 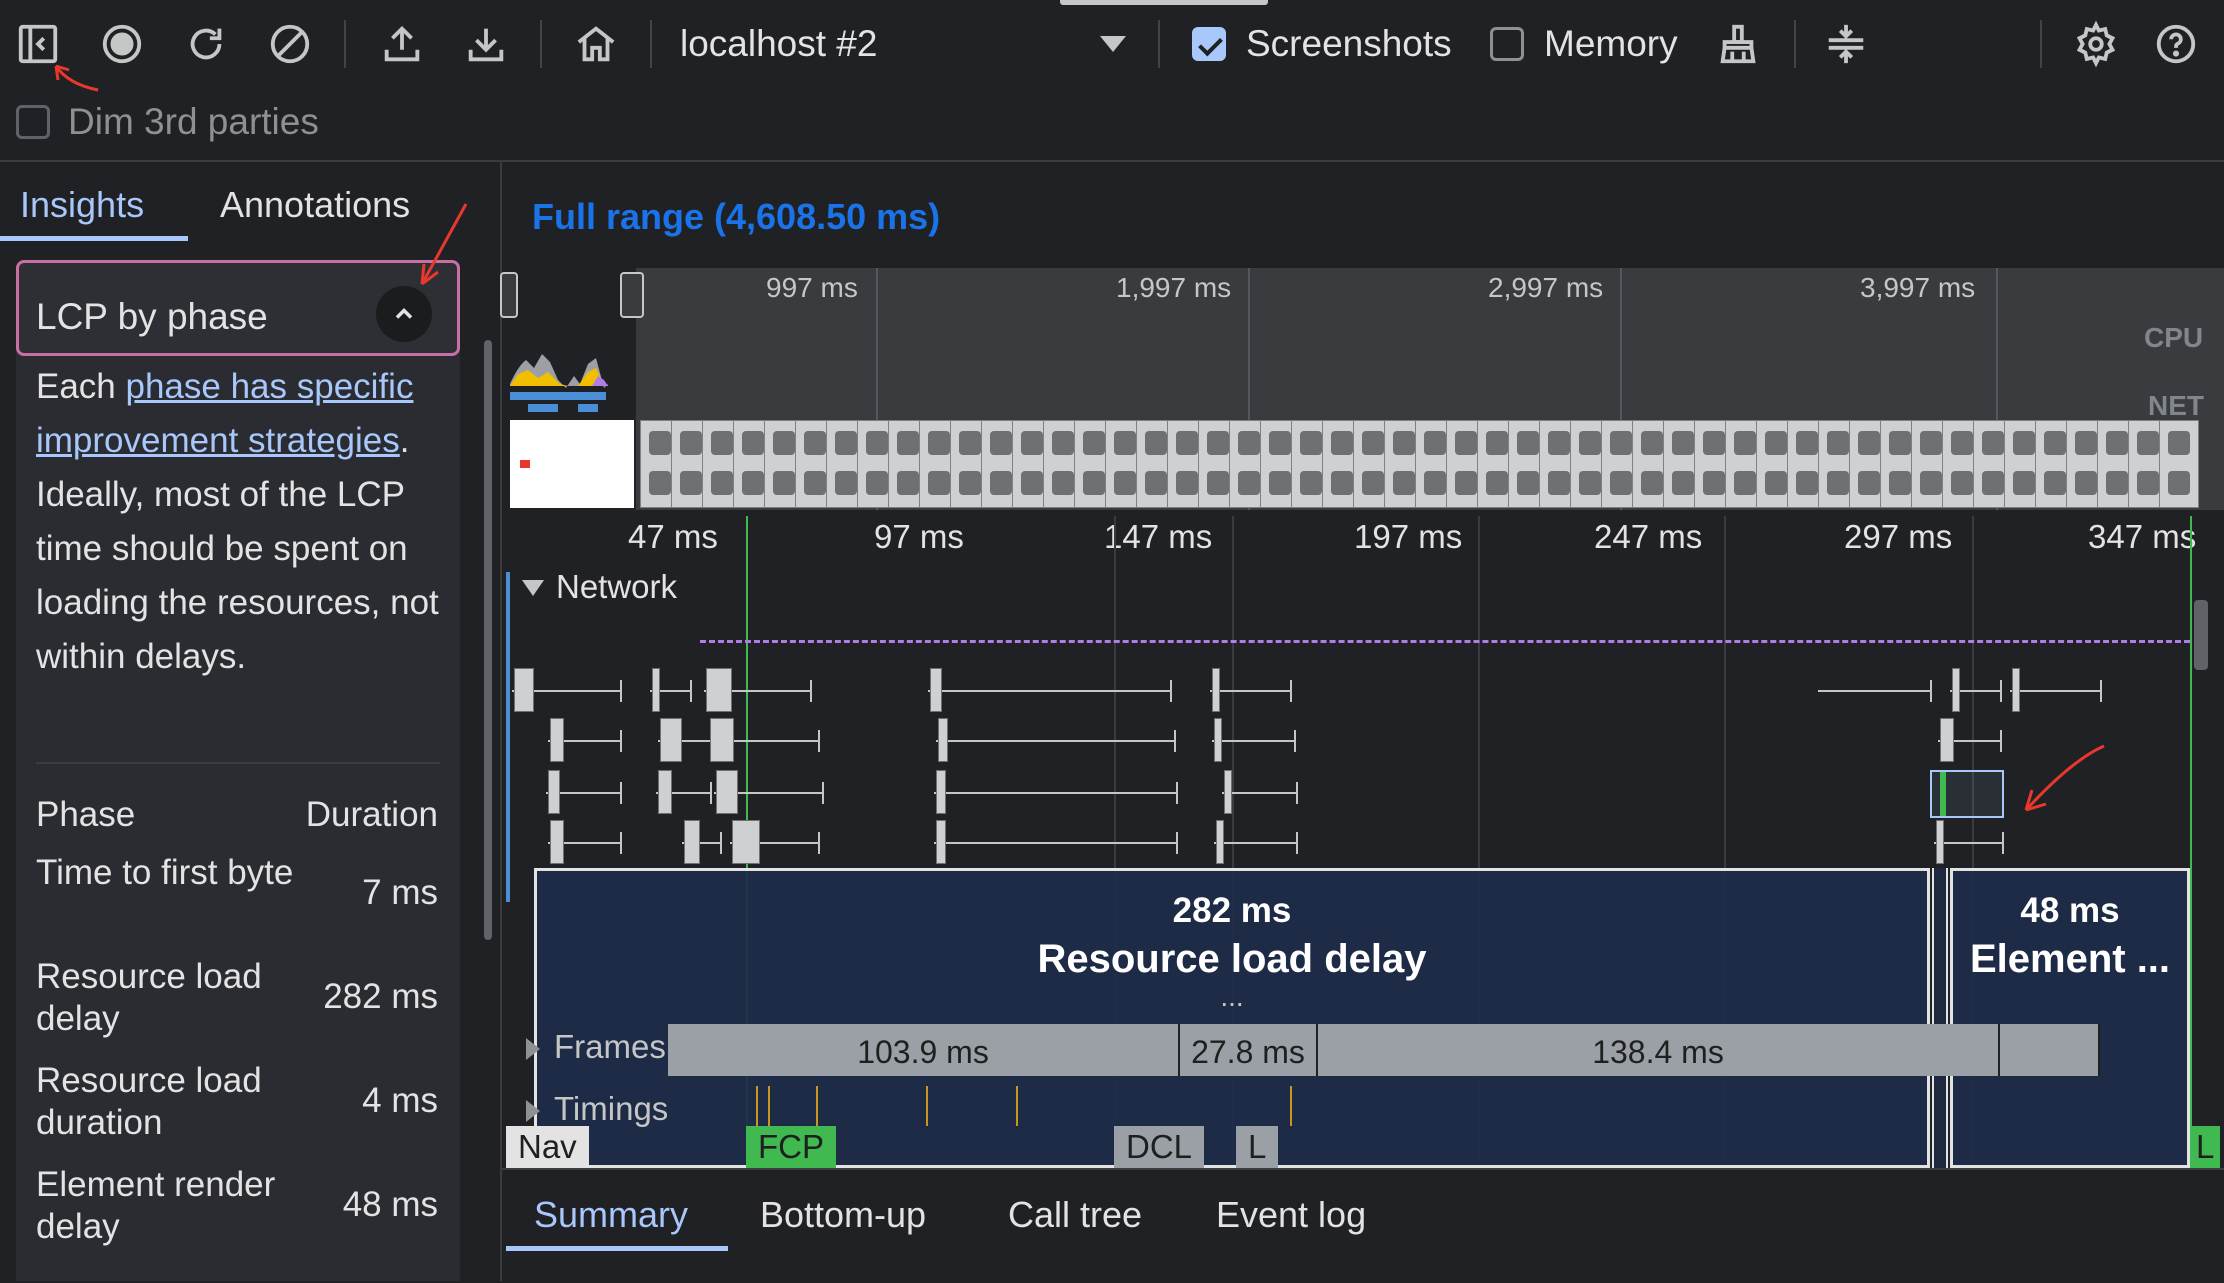 I want to click on overlay-duration: 282 ms, so click(x=1232, y=910).